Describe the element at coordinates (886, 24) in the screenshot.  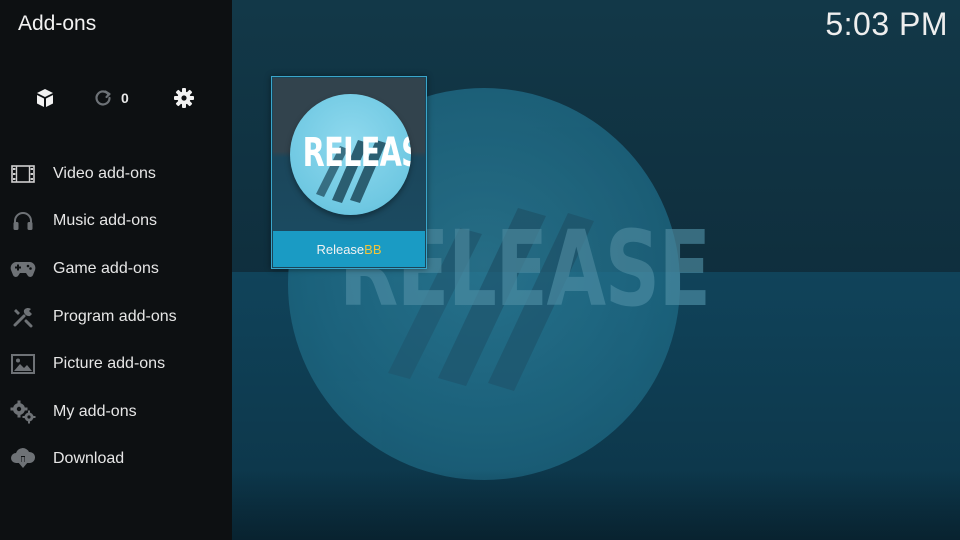
I see `clock: 5:03 PM` at that location.